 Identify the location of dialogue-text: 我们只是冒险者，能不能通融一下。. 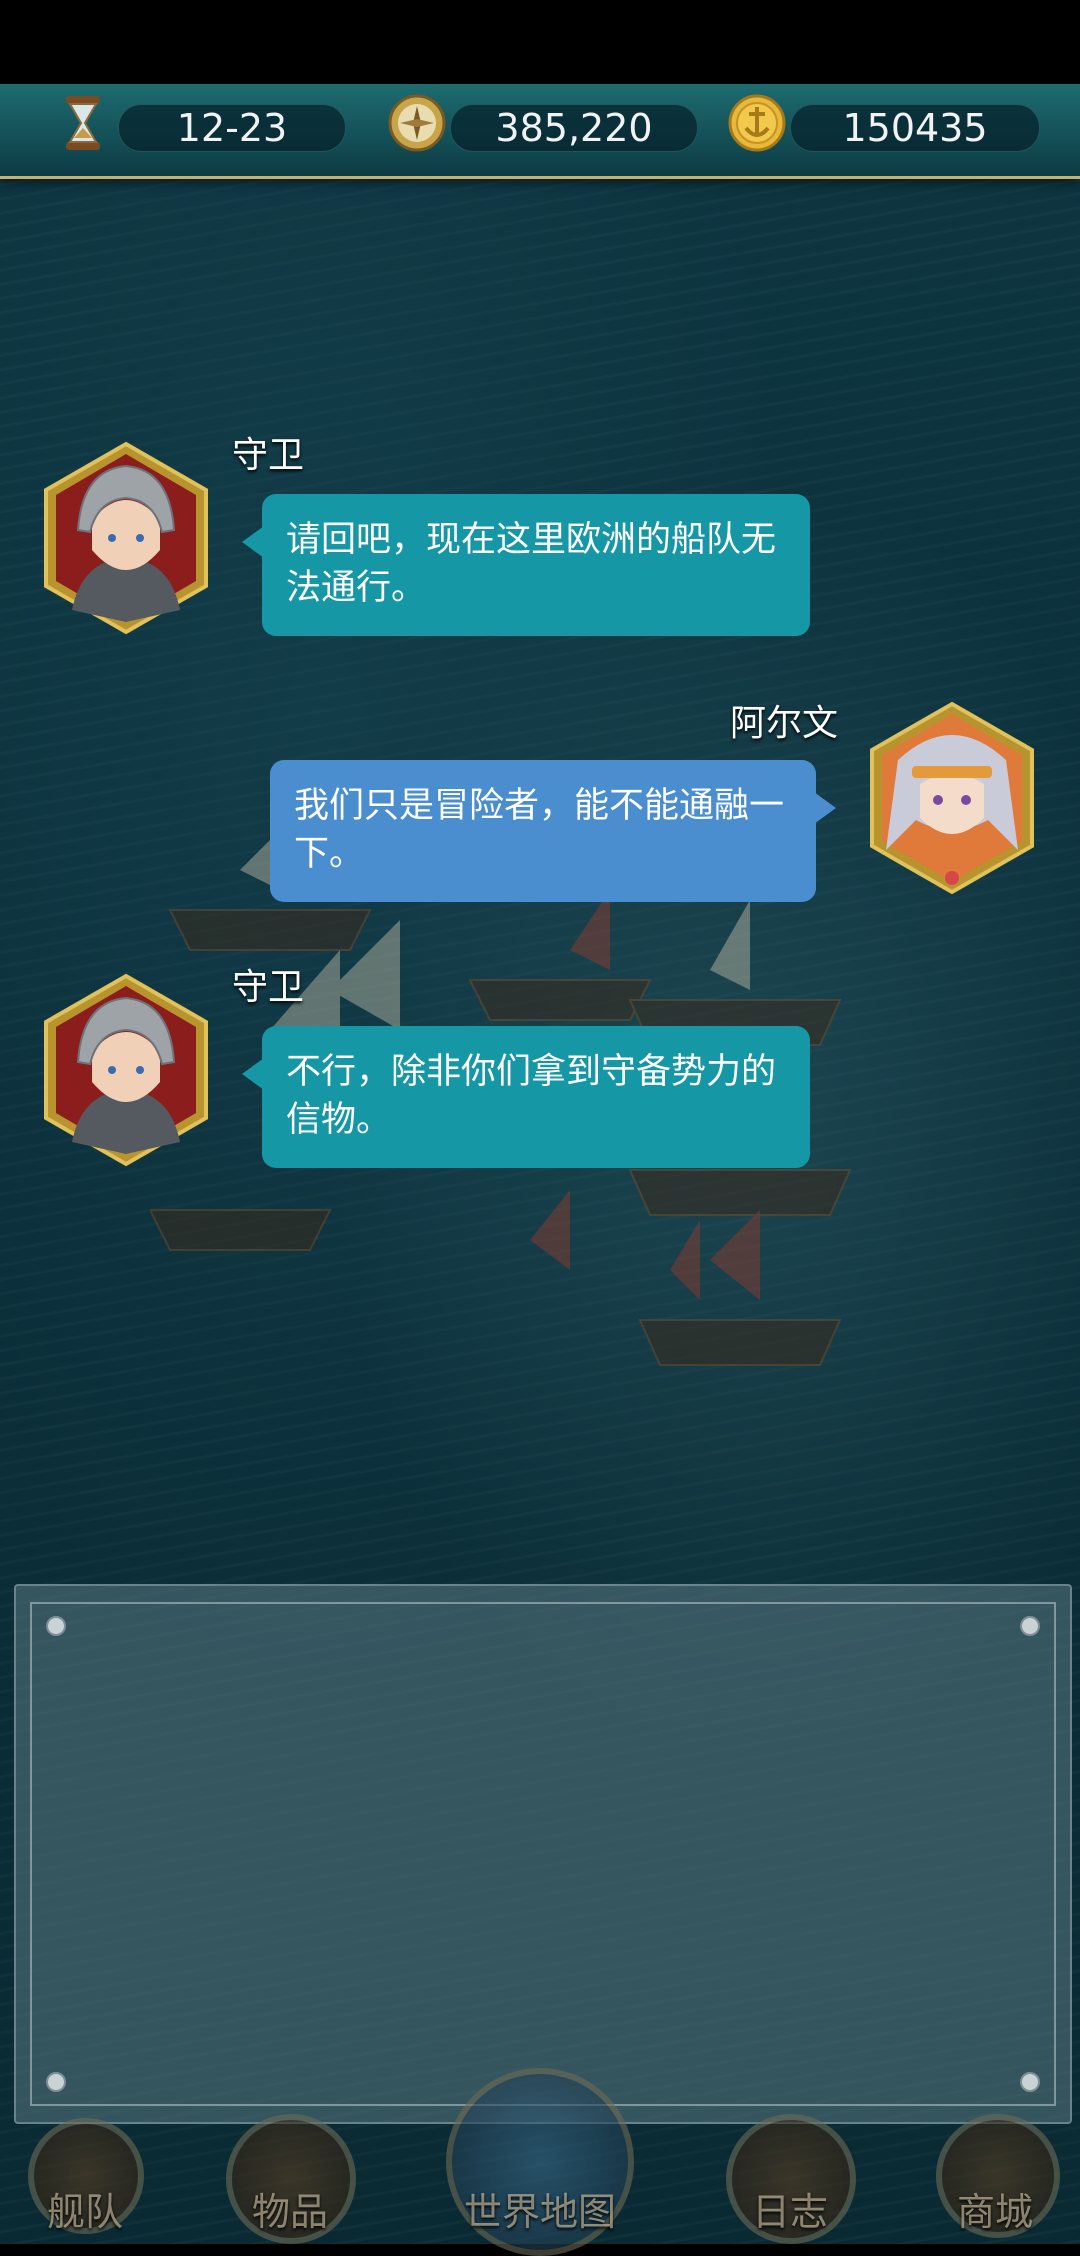
(539, 830).